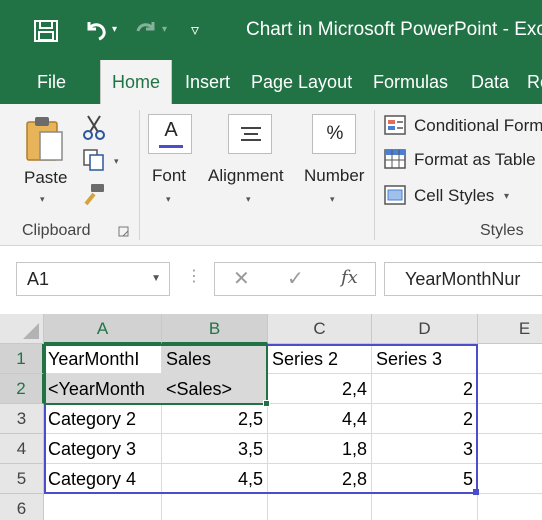 This screenshot has height=520, width=542. I want to click on cell-a6, so click(103, 507).